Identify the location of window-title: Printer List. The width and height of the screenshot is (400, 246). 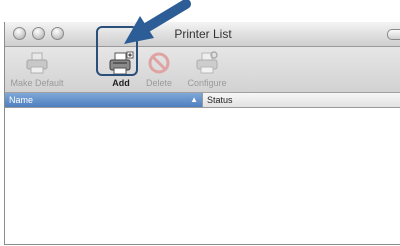
(203, 34).